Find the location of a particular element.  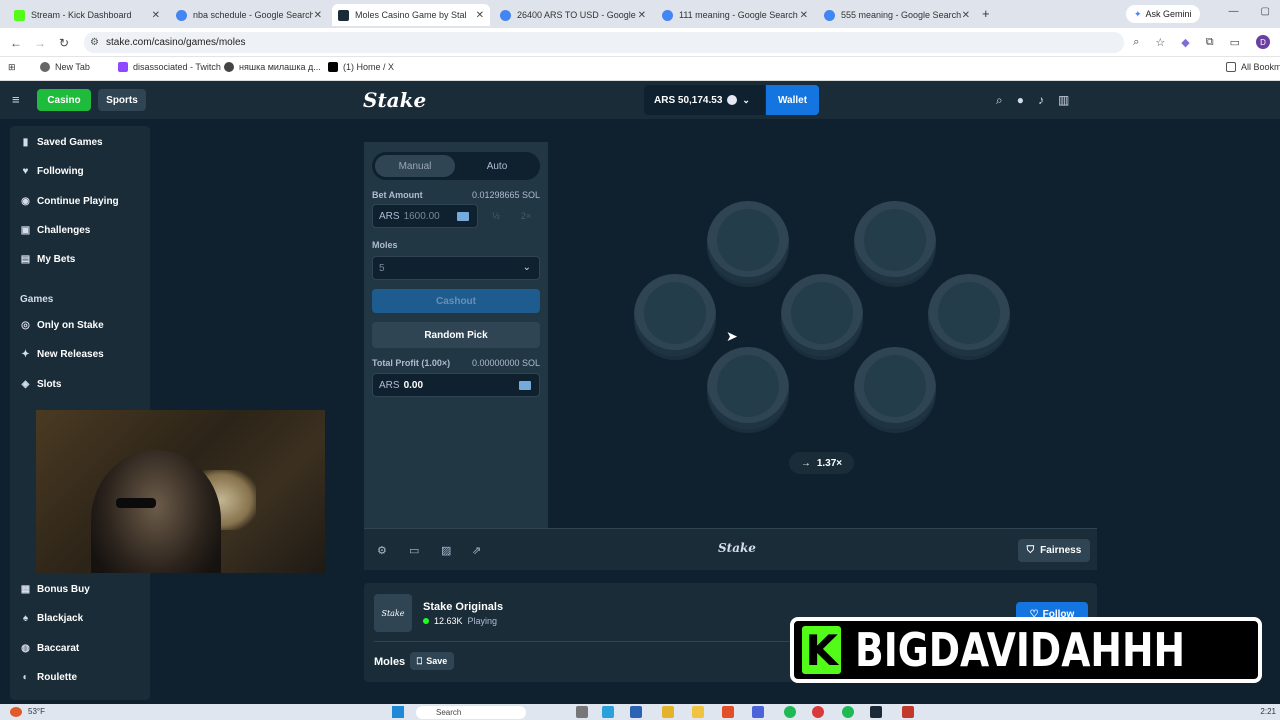

all-bookmarks: All Bookm is located at coordinates (1253, 67).